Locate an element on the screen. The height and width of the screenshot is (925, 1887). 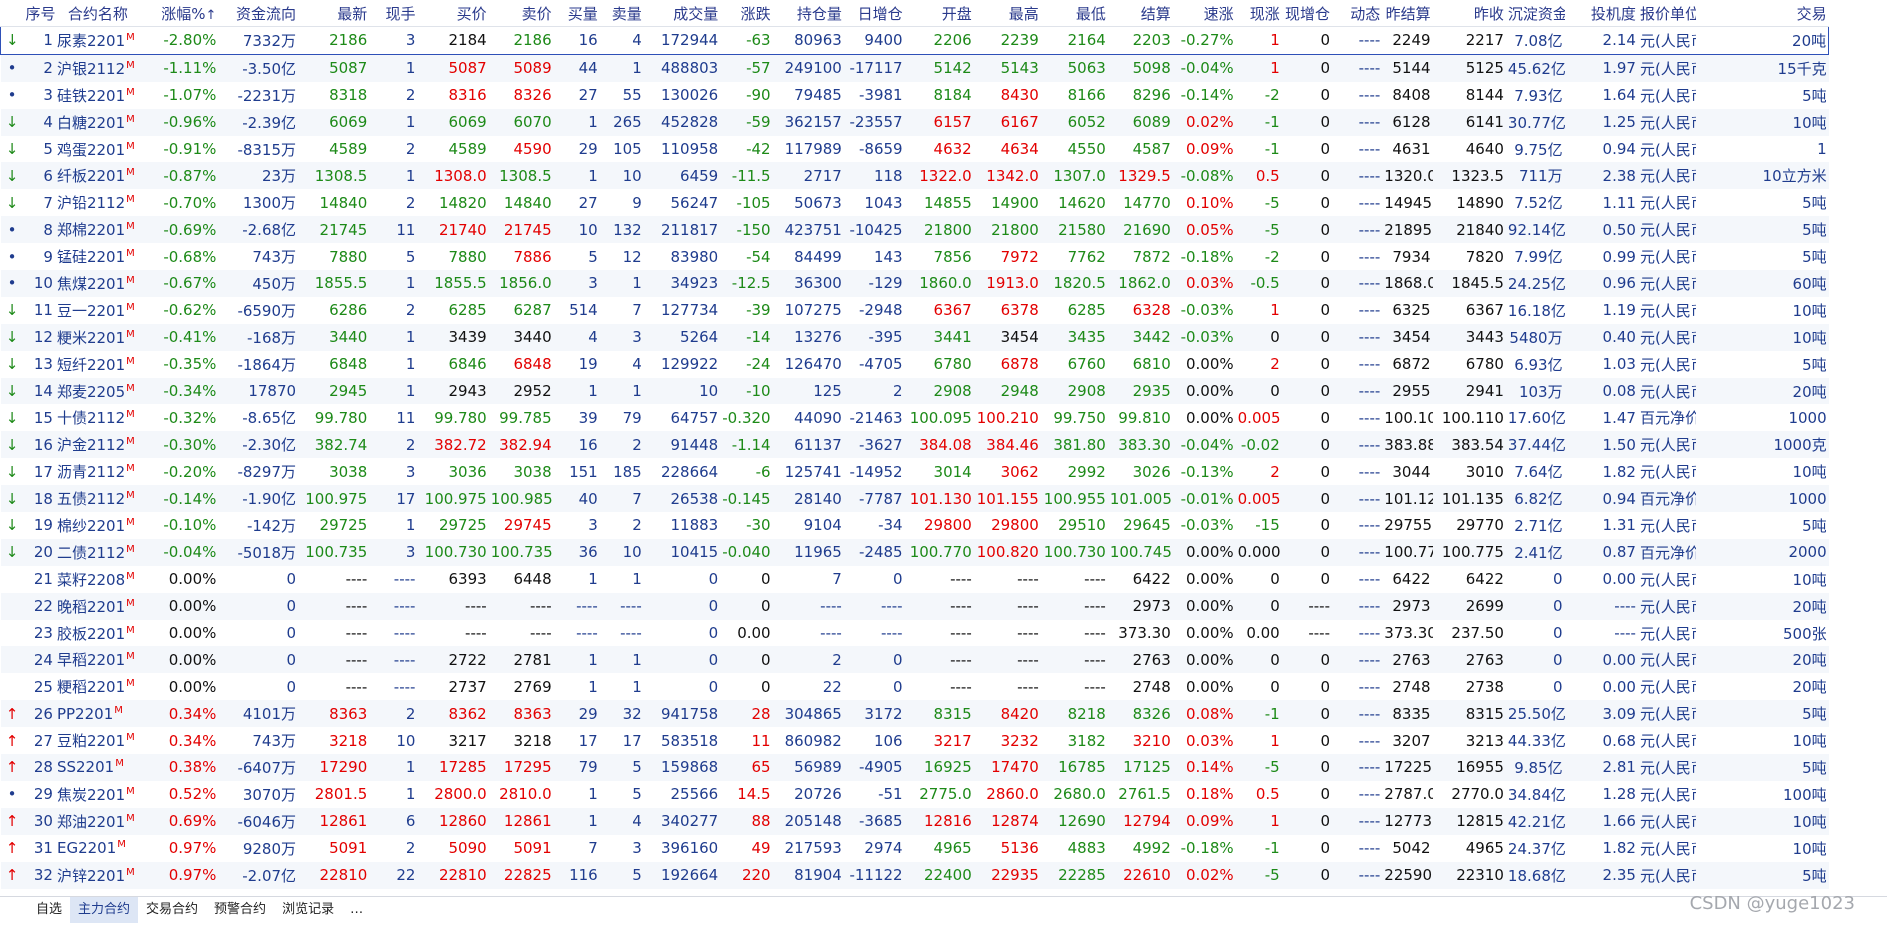
cell-low: 8166 is located at coordinates (1086, 95).